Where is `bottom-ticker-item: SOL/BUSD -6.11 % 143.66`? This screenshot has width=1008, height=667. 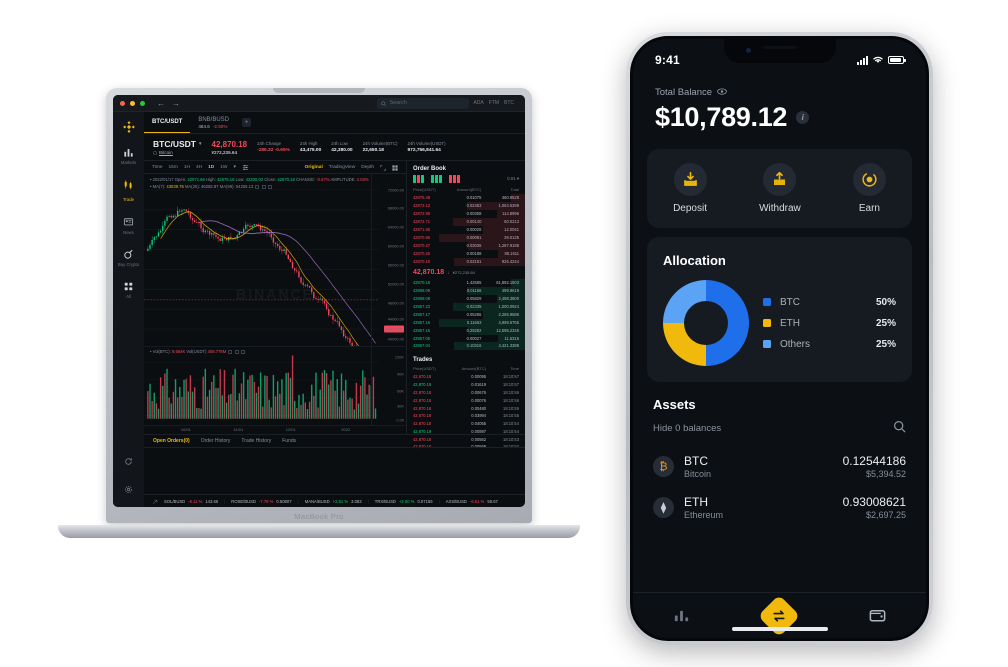
bottom-ticker-item: SOL/BUSD -6.11 % 143.66 is located at coordinates (191, 501).